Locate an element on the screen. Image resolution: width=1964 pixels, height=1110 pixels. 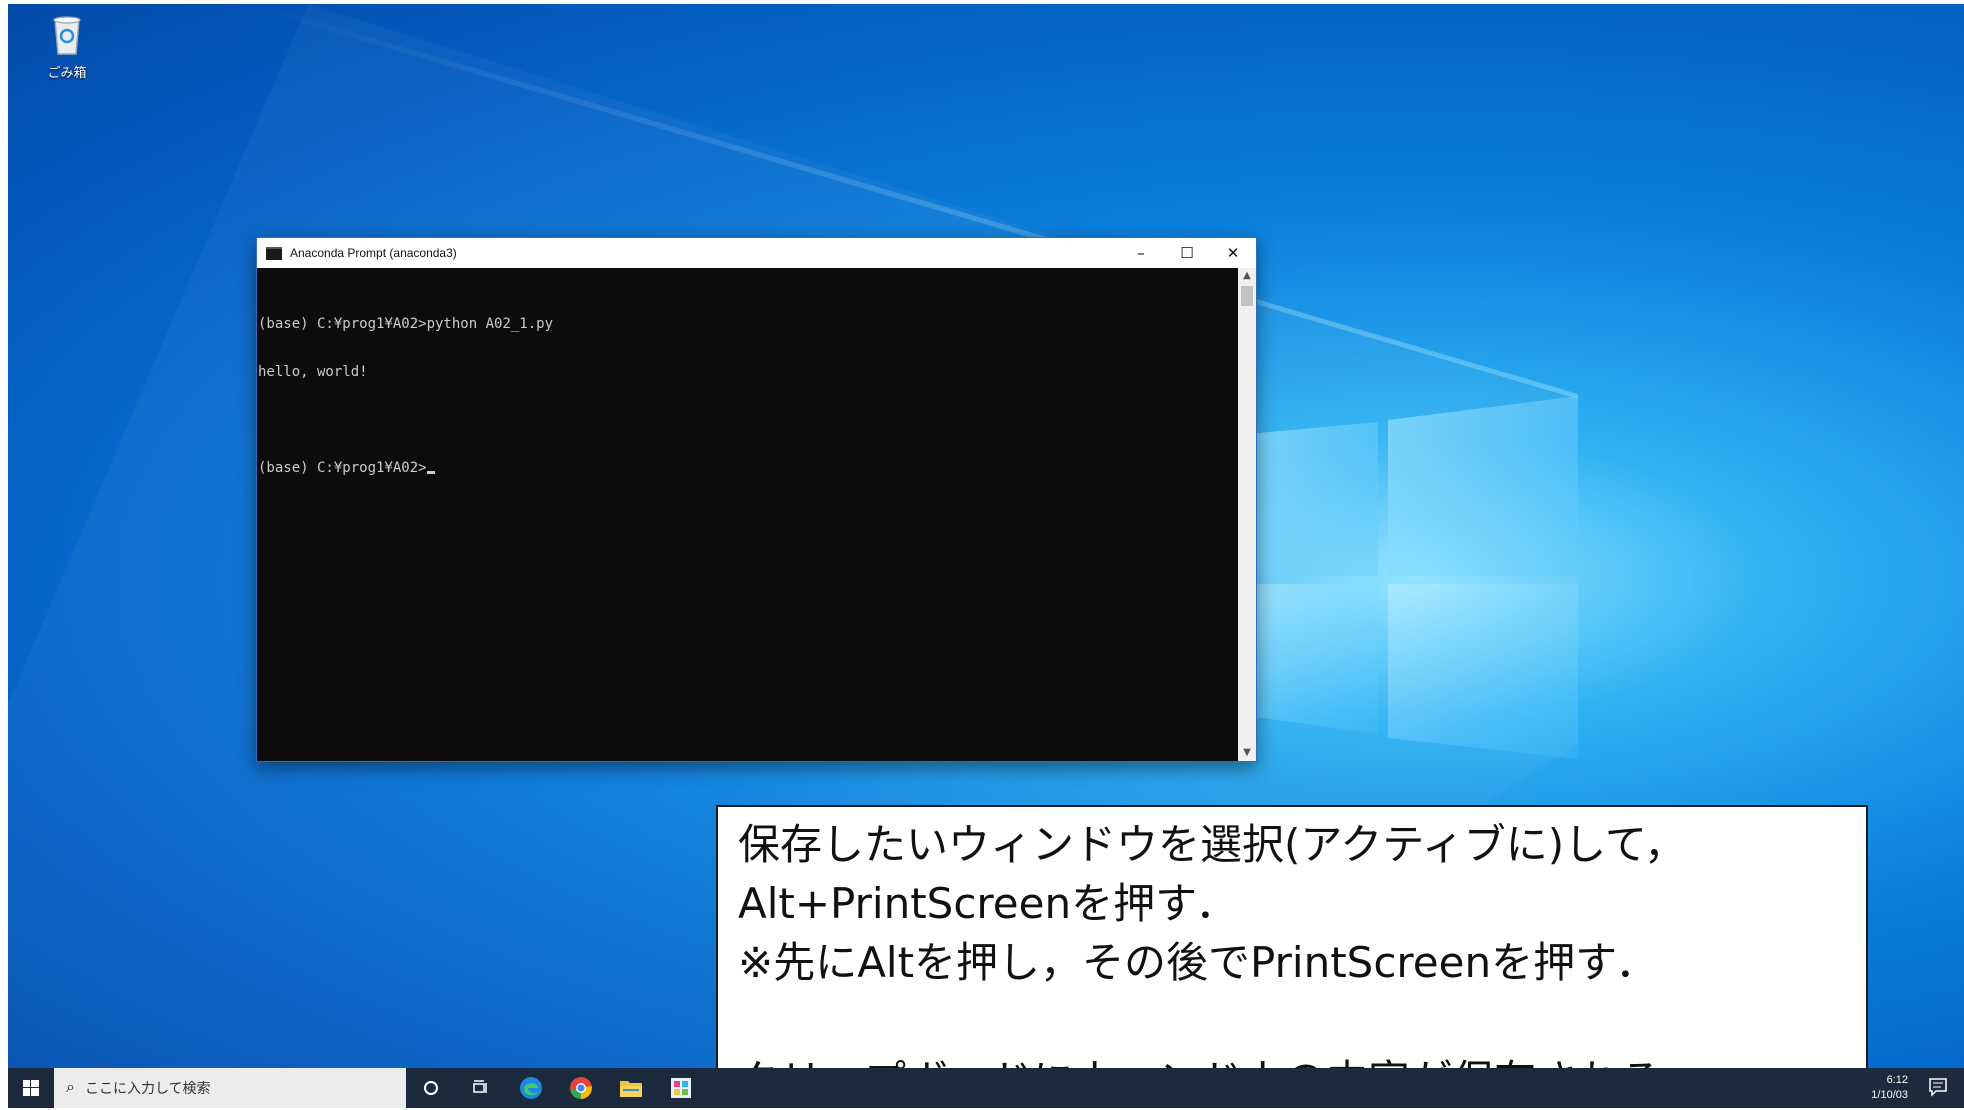
console-scrollbar: ▲ ▼ is located at coordinates (1247, 514).